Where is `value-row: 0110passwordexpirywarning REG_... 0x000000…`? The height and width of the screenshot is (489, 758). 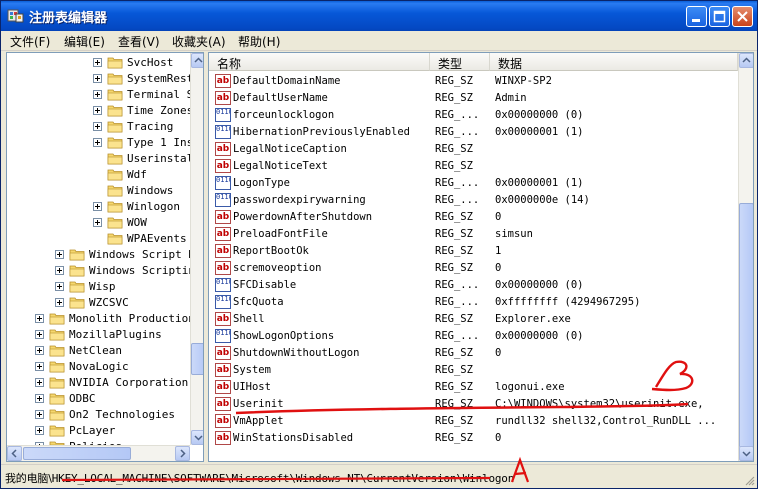
value-row: 0110passwordexpirywarning REG_... 0x000000… is located at coordinates (474, 200).